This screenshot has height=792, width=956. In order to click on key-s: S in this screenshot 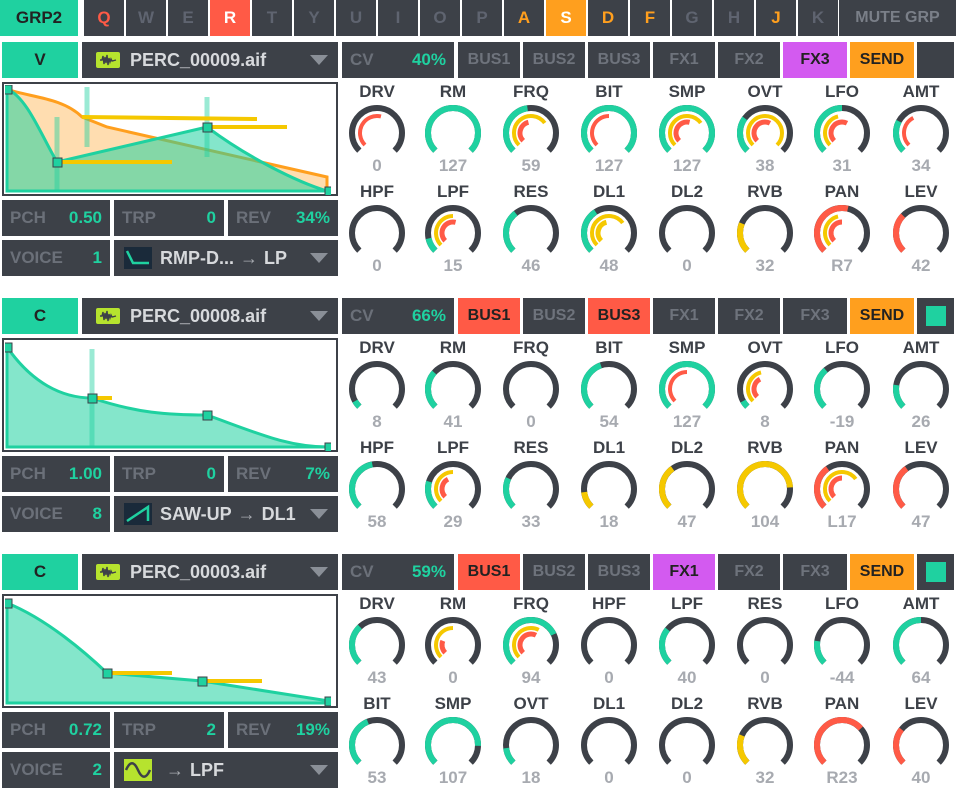, I will do `click(566, 18)`.